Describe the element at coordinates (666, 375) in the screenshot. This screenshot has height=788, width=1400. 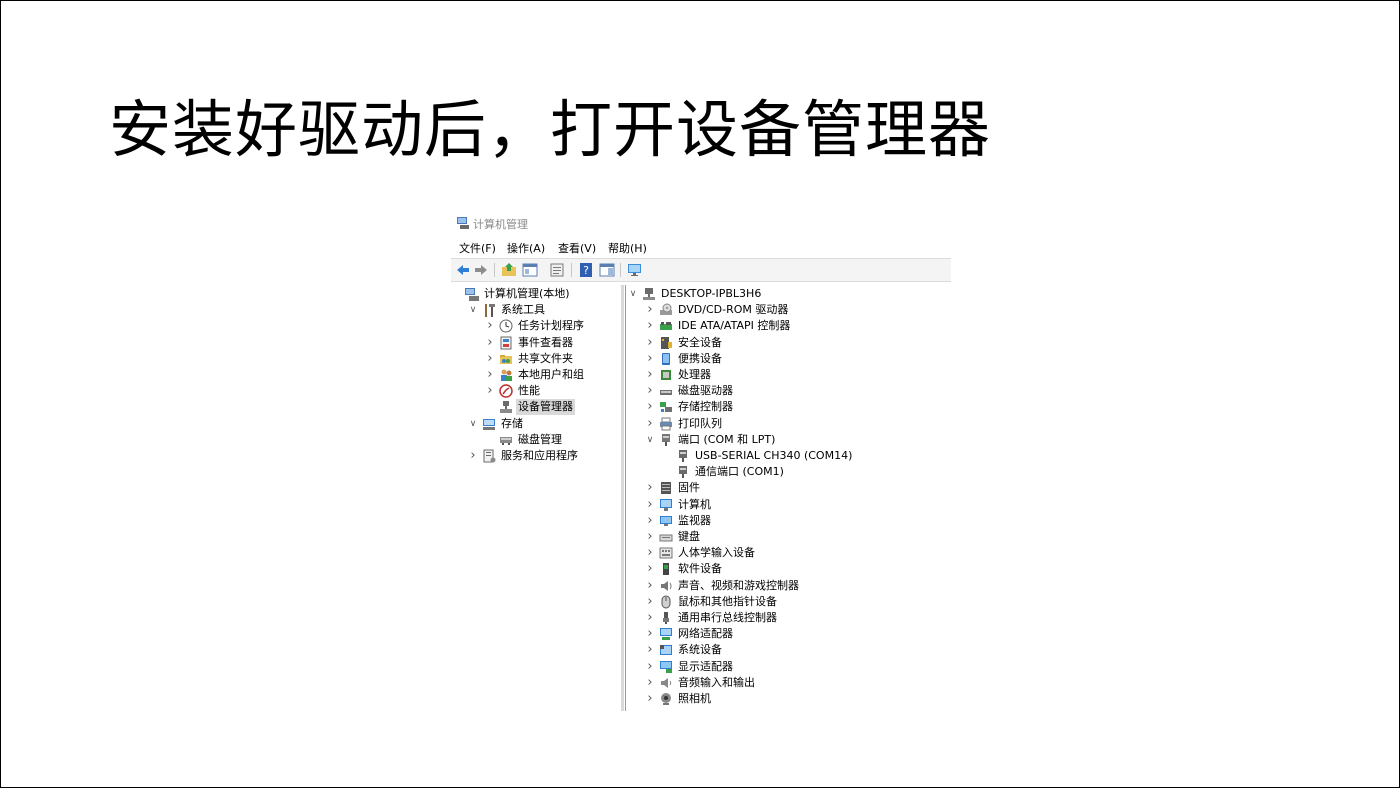
I see `processor-icon` at that location.